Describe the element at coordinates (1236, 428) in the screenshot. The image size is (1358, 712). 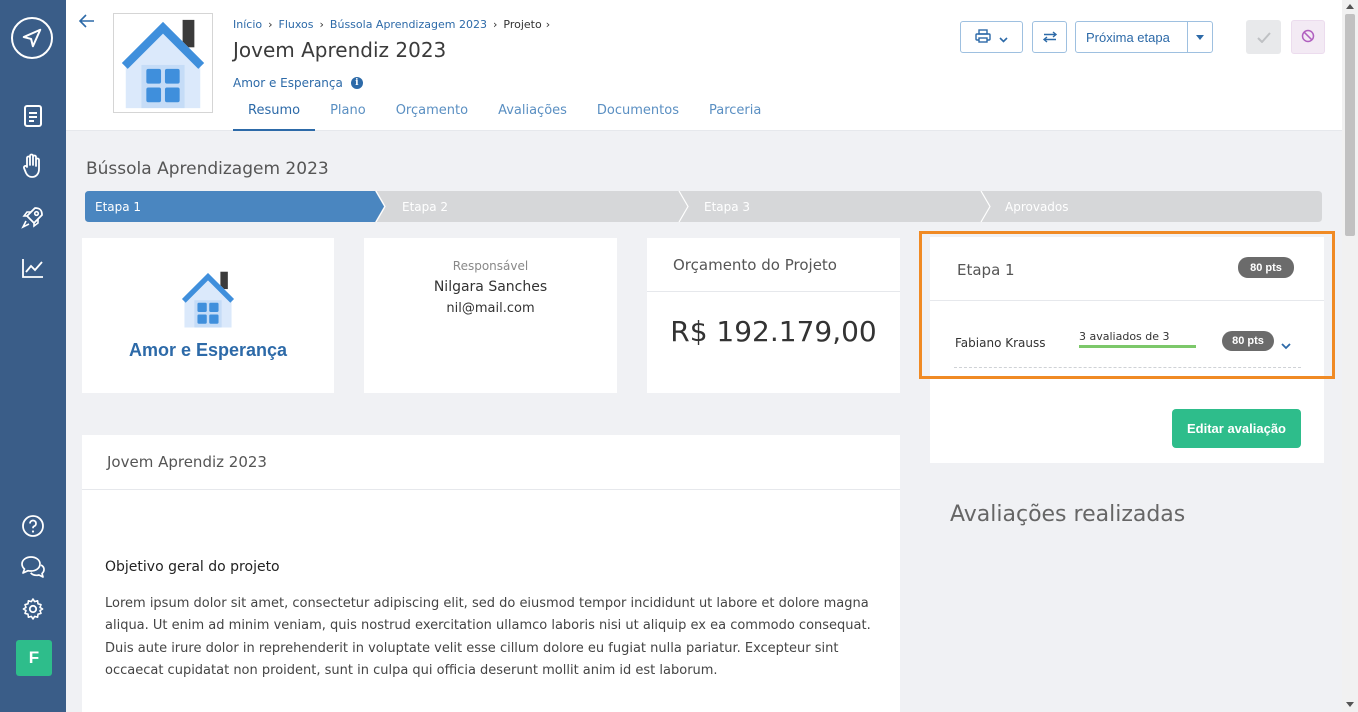
I see `edit-evaluation-button: Editar avaliação` at that location.